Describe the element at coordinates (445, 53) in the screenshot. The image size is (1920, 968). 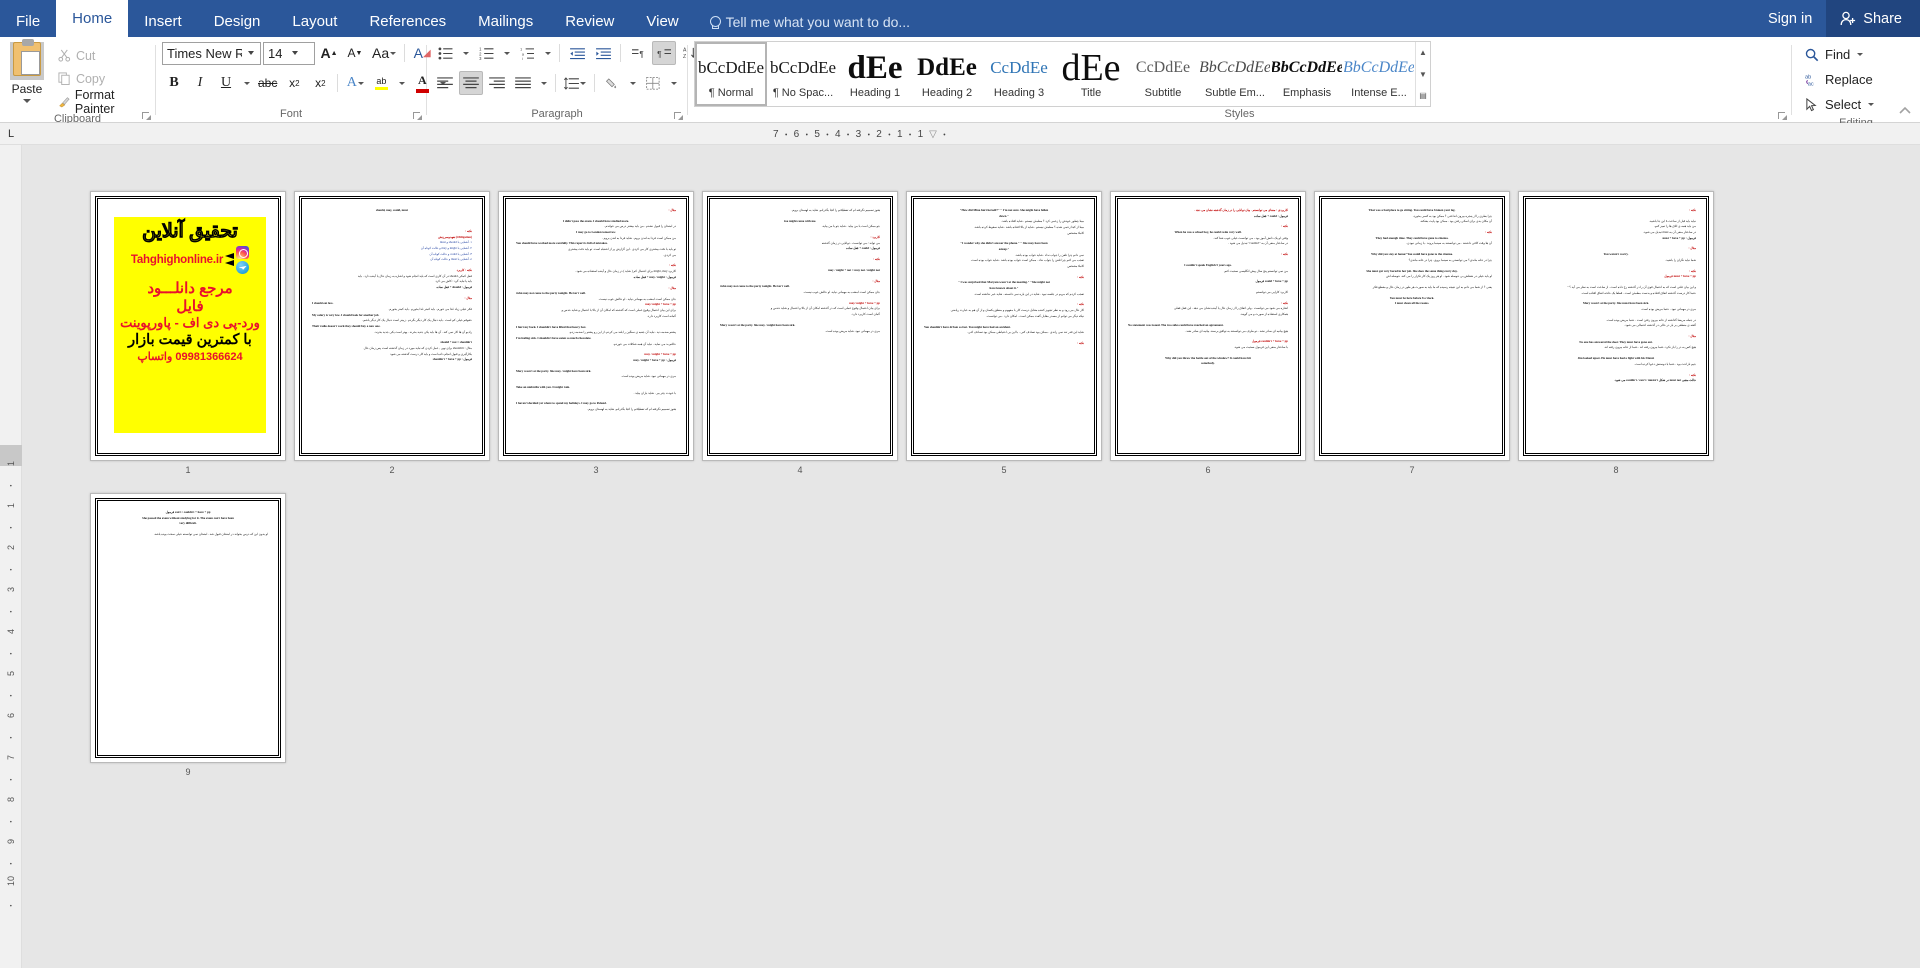
I see `bullets-button` at that location.